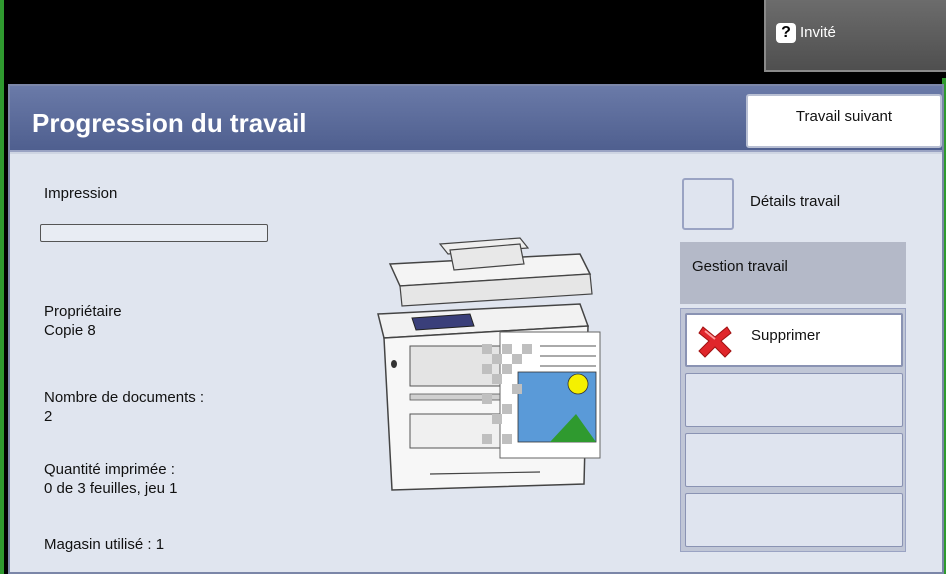 Image resolution: width=946 pixels, height=574 pixels. What do you see at coordinates (70, 330) in the screenshot?
I see `owner-value: Copie 8` at bounding box center [70, 330].